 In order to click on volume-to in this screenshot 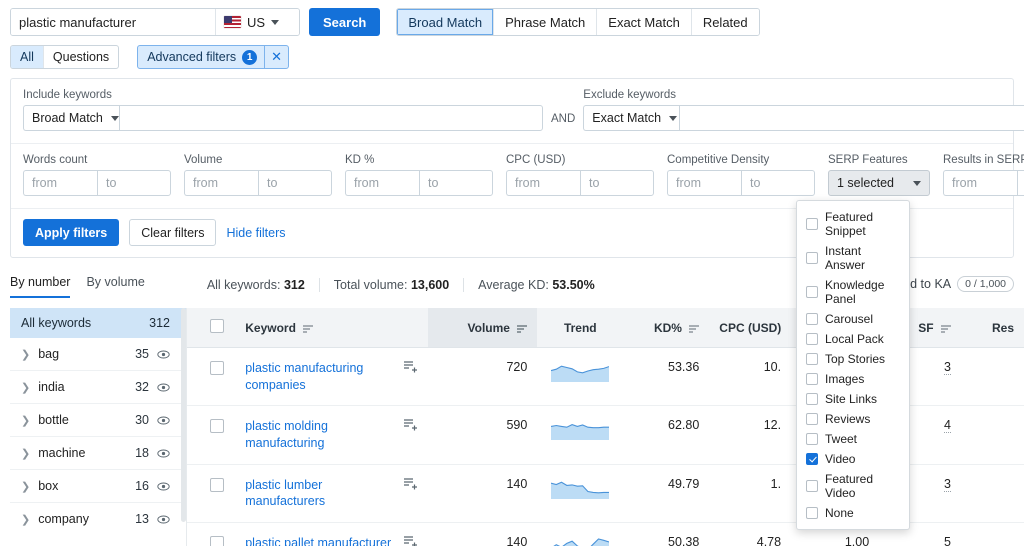, I will do `click(295, 183)`.